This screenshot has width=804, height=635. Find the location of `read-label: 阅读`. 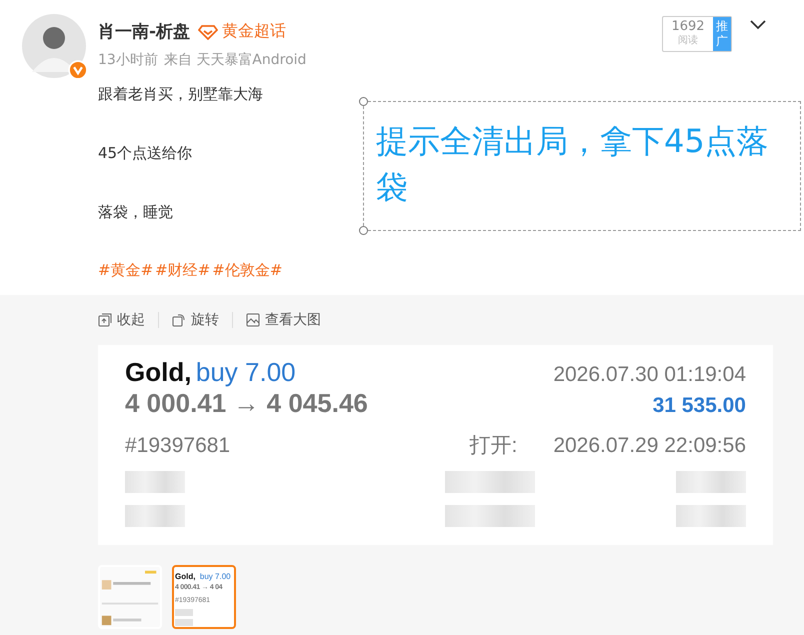

read-label: 阅读 is located at coordinates (688, 40).